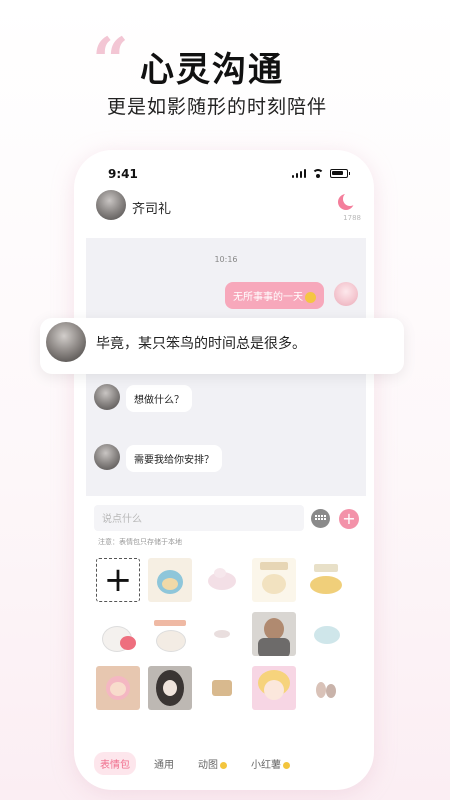 Image resolution: width=450 pixels, height=800 pixels. Describe the element at coordinates (152, 209) in the screenshot. I see `contact-name: 齐司礼` at that location.